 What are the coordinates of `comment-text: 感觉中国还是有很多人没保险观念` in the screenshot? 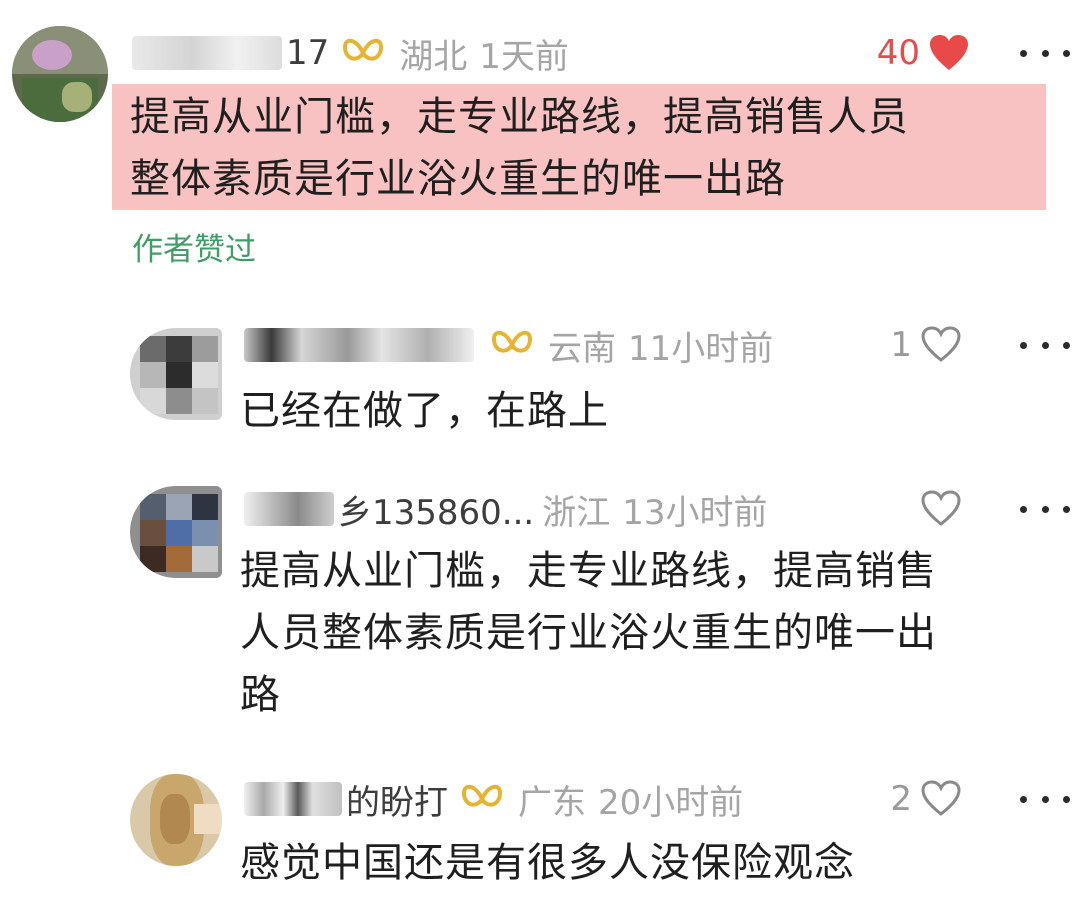 It's located at (547, 863).